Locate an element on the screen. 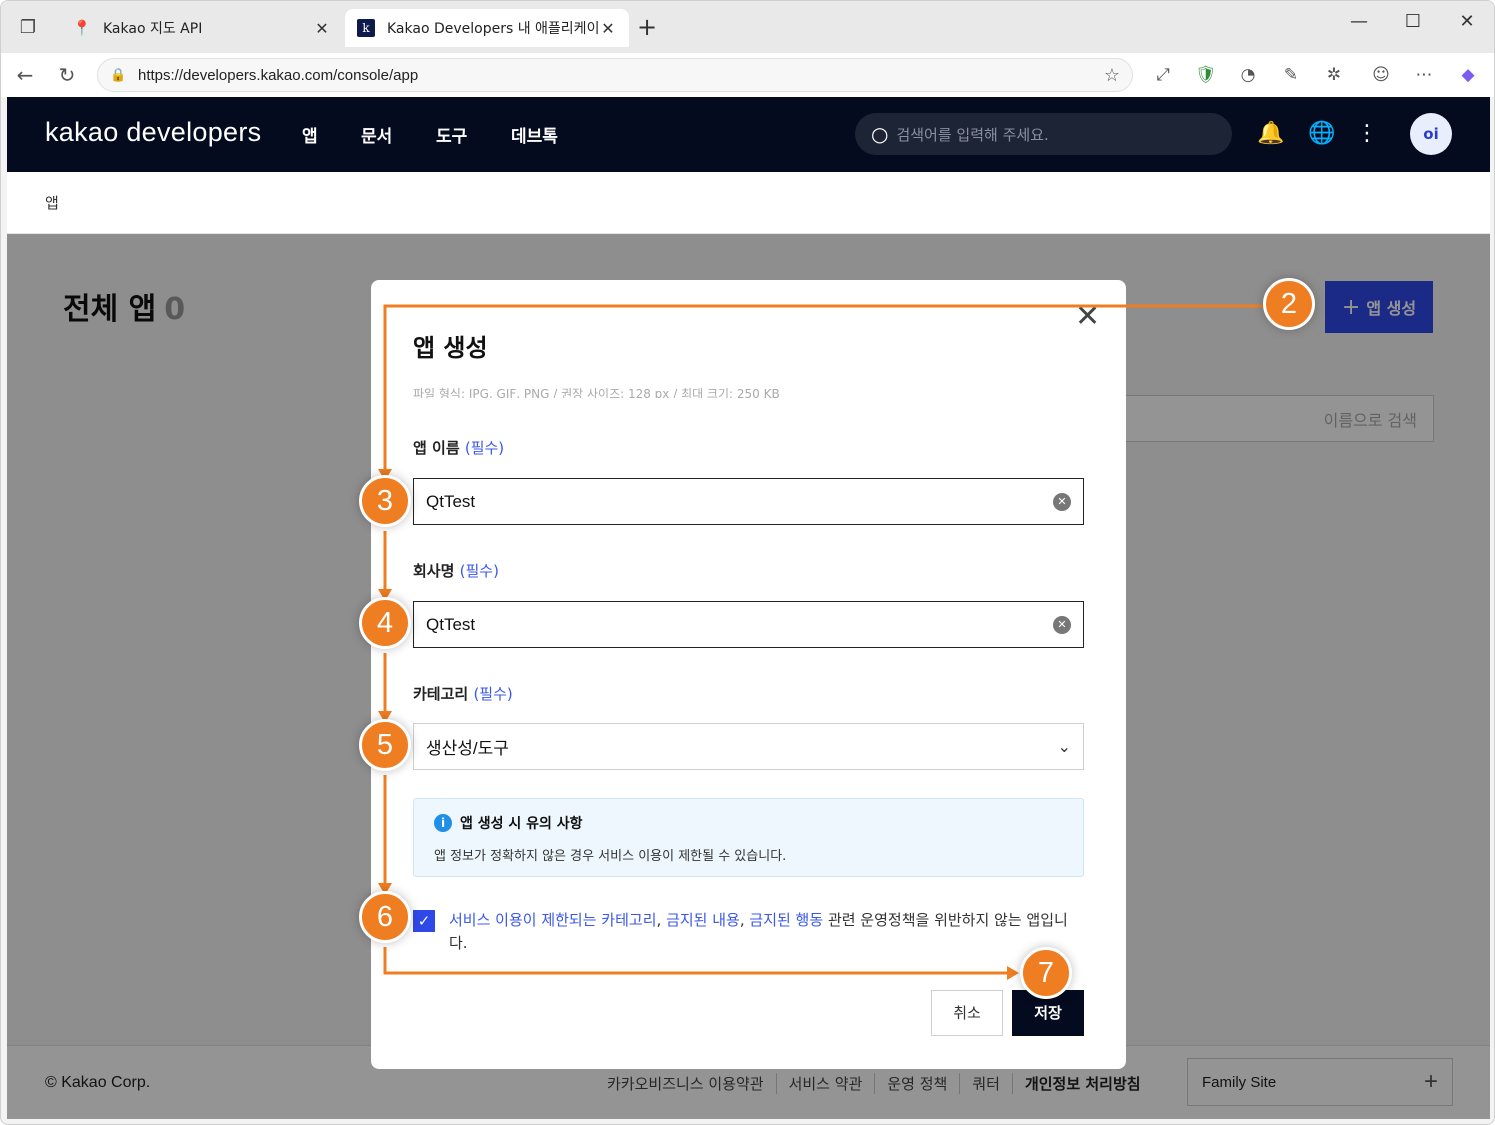 The image size is (1495, 1125). notice-title-text: 앱 생성 시 유의 사항 is located at coordinates (521, 824).